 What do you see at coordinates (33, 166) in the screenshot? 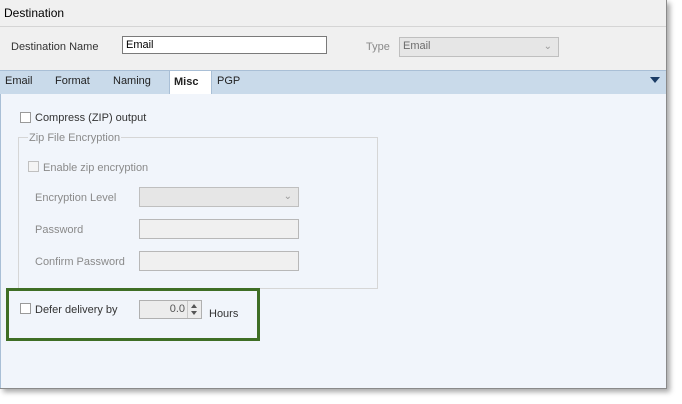
I see `enable-zip-checkbox` at bounding box center [33, 166].